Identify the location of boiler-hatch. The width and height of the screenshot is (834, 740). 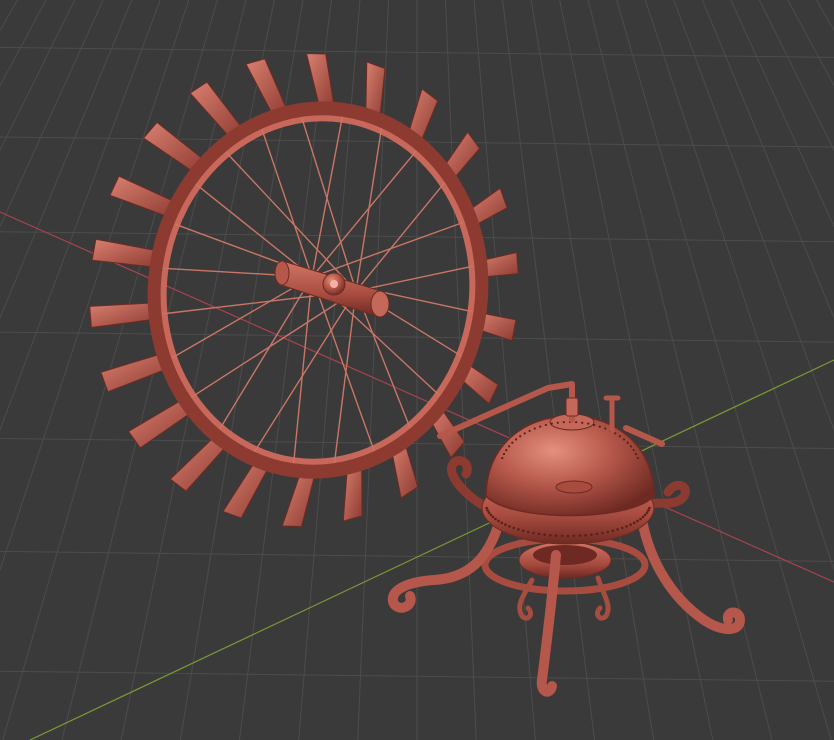
(574, 487).